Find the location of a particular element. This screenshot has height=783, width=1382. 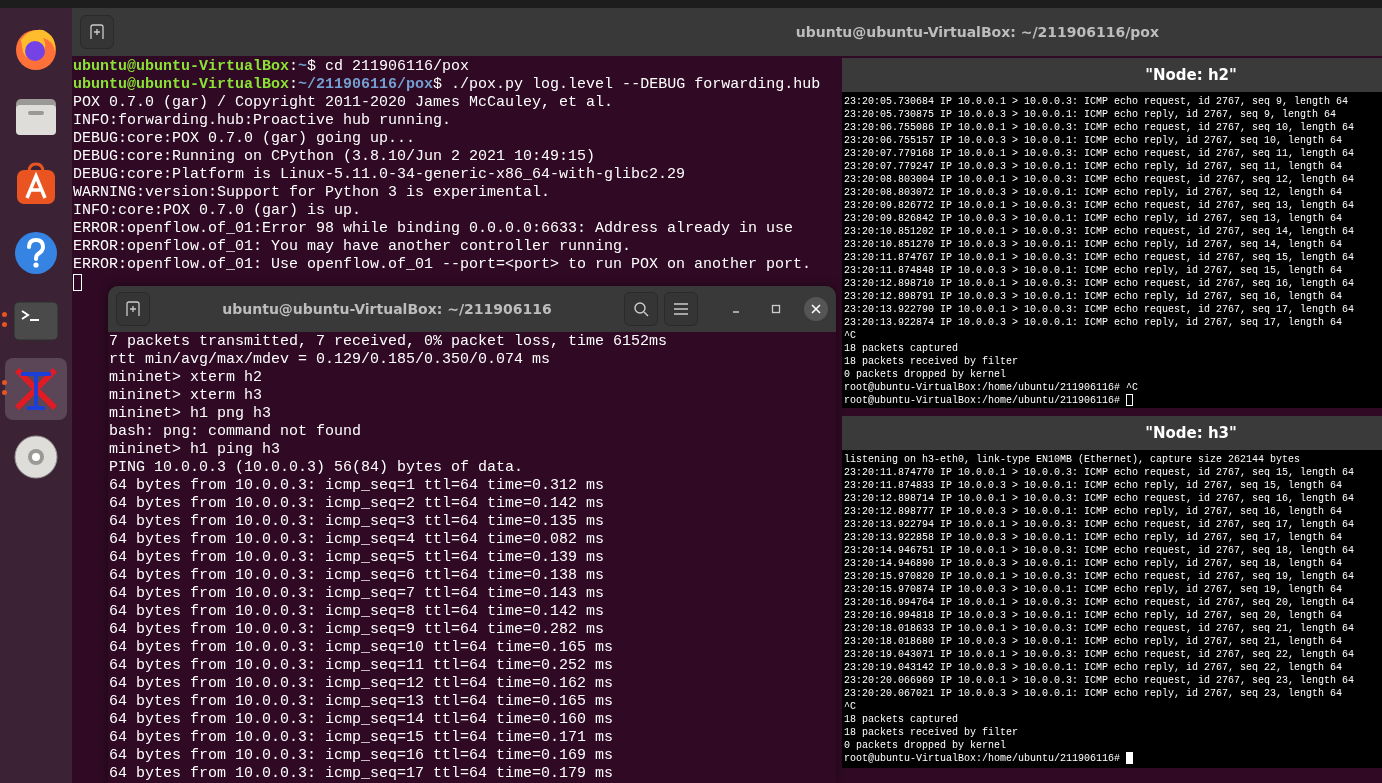

terminal-line: 23:20:13.922790 IP 10.0.0.1 > 10.0.0.3: ICMP echo request, id 2767, seq 17, length 64 is located at coordinates (1099, 309).